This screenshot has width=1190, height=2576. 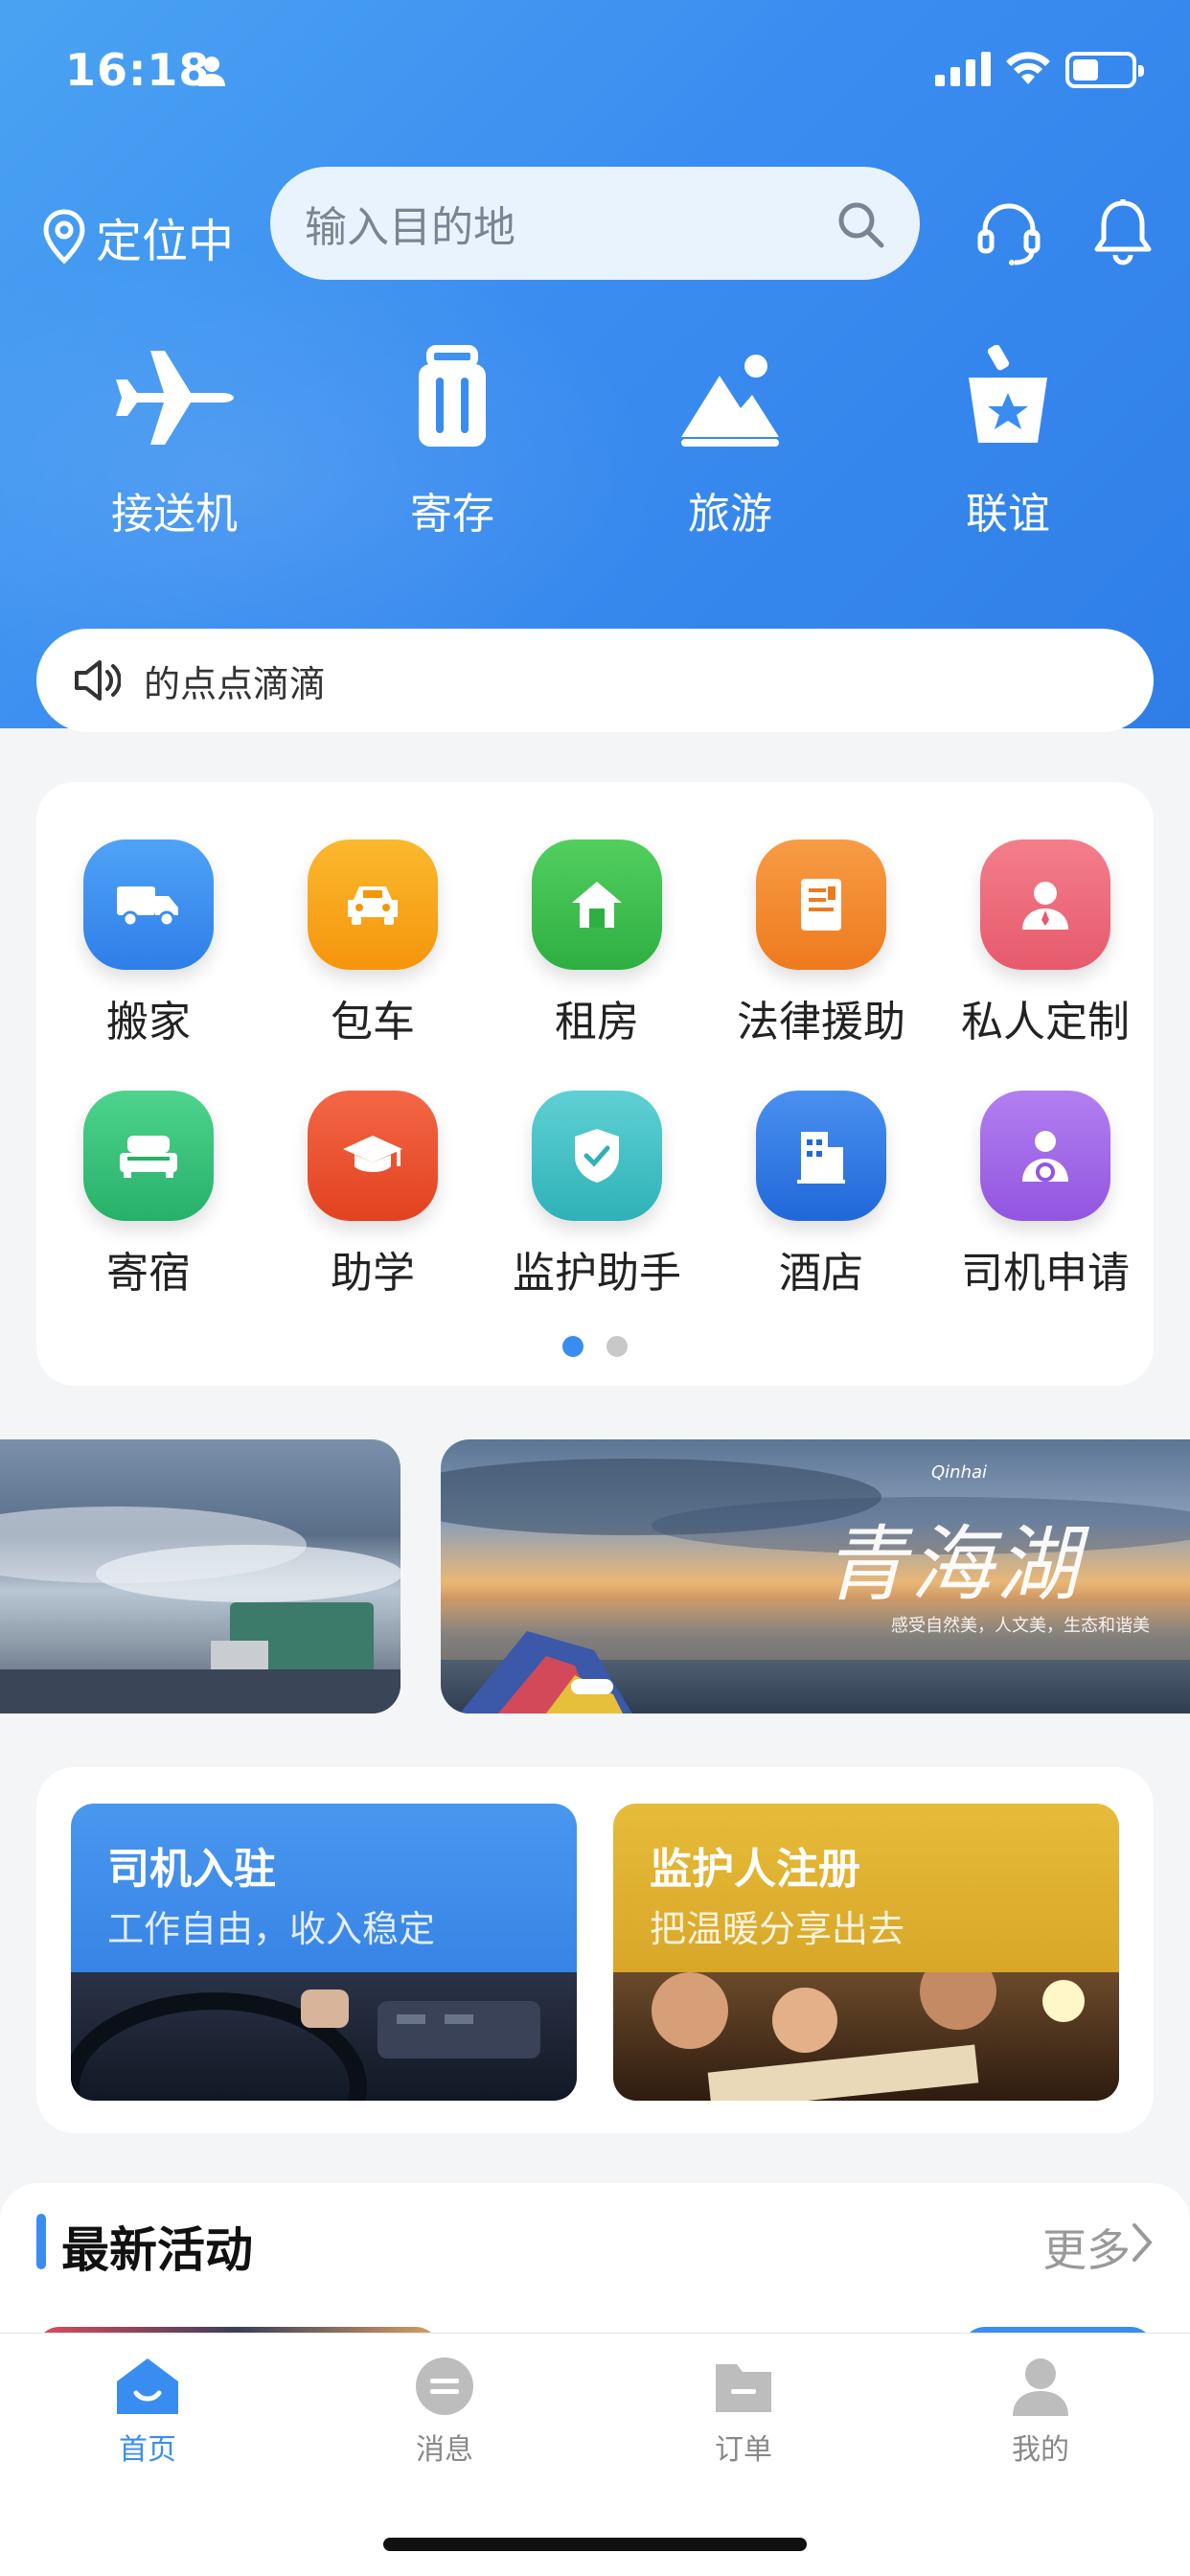 I want to click on luggage-icon, so click(x=452, y=396).